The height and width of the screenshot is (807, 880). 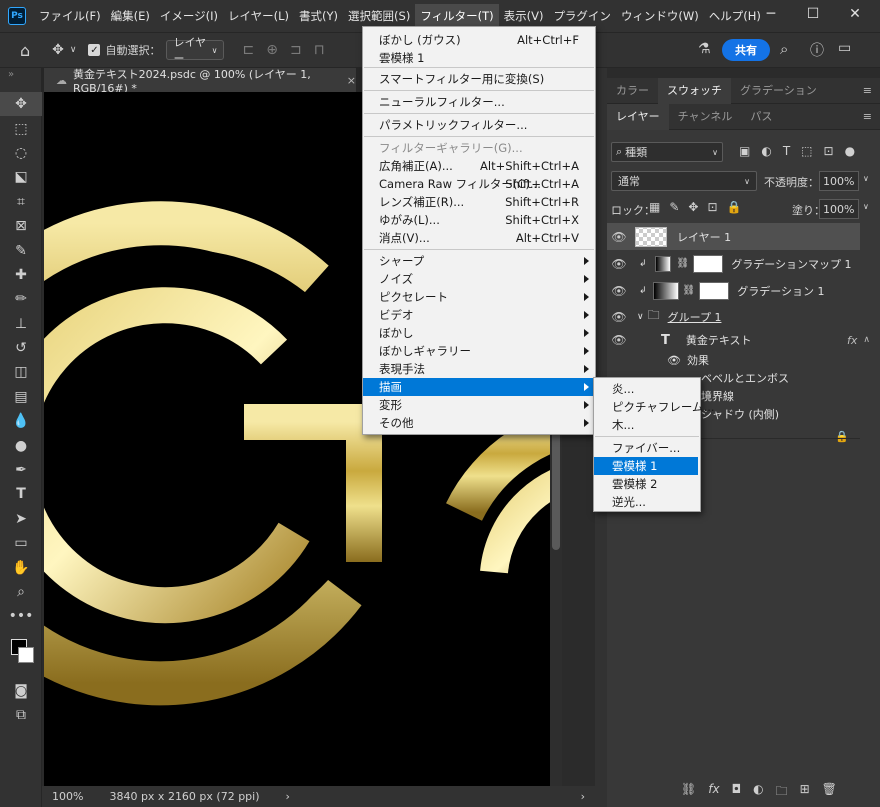 I want to click on more-tools-icon: •••, so click(x=21, y=616).